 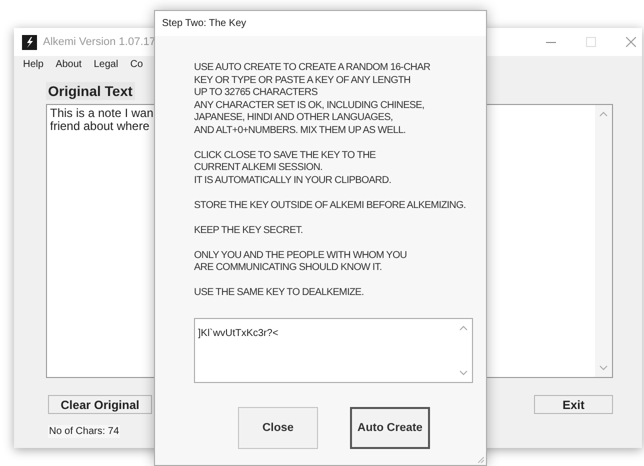 I want to click on dialog-title: Step Two: The Key, so click(x=320, y=23).